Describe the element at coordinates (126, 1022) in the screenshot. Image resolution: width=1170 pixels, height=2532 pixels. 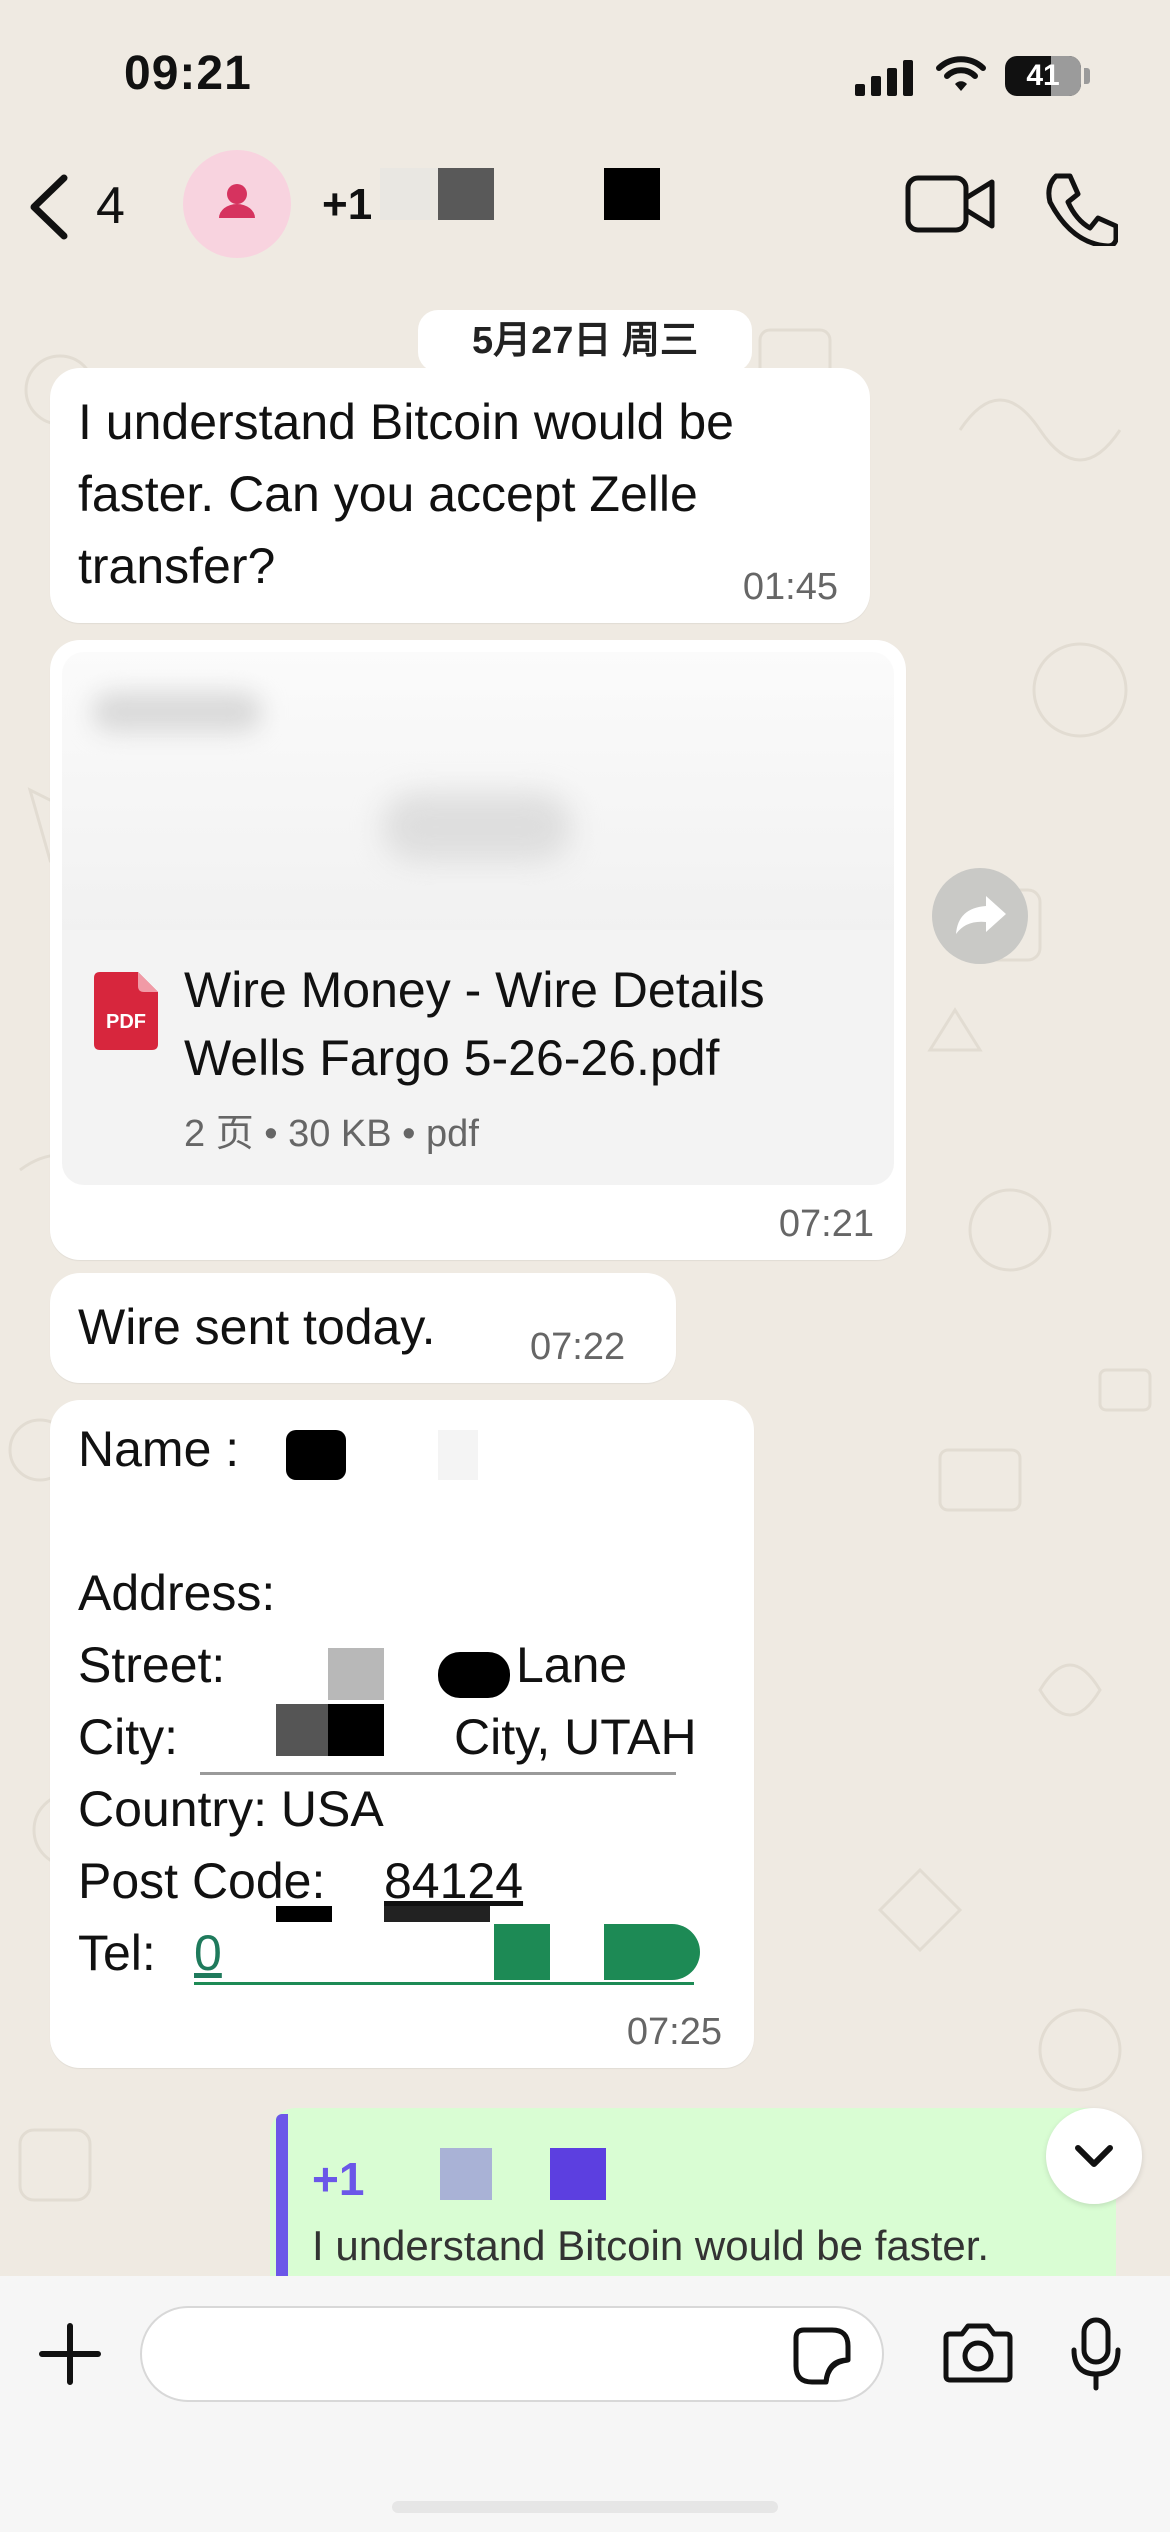
I see `pdf-badge: PDF` at that location.